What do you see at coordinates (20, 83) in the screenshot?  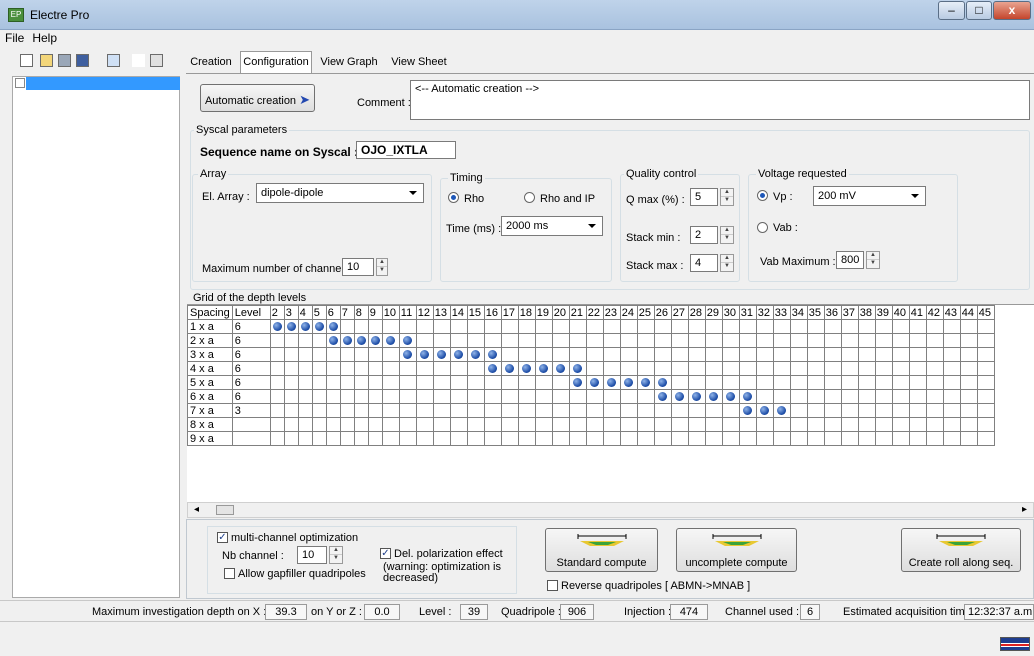 I see `sequence-checkbox` at bounding box center [20, 83].